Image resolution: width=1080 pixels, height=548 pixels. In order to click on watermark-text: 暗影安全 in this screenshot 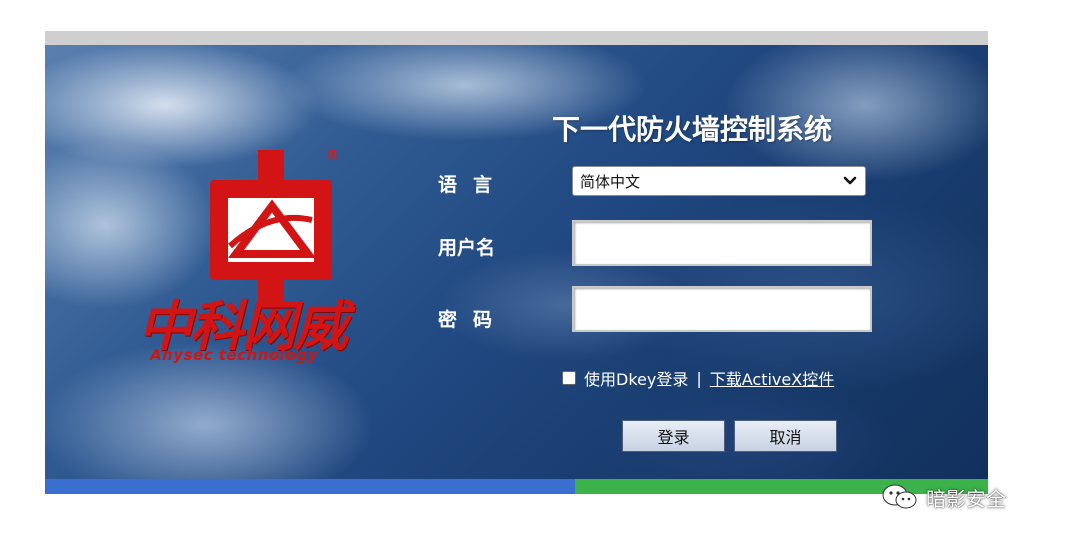, I will do `click(966, 498)`.